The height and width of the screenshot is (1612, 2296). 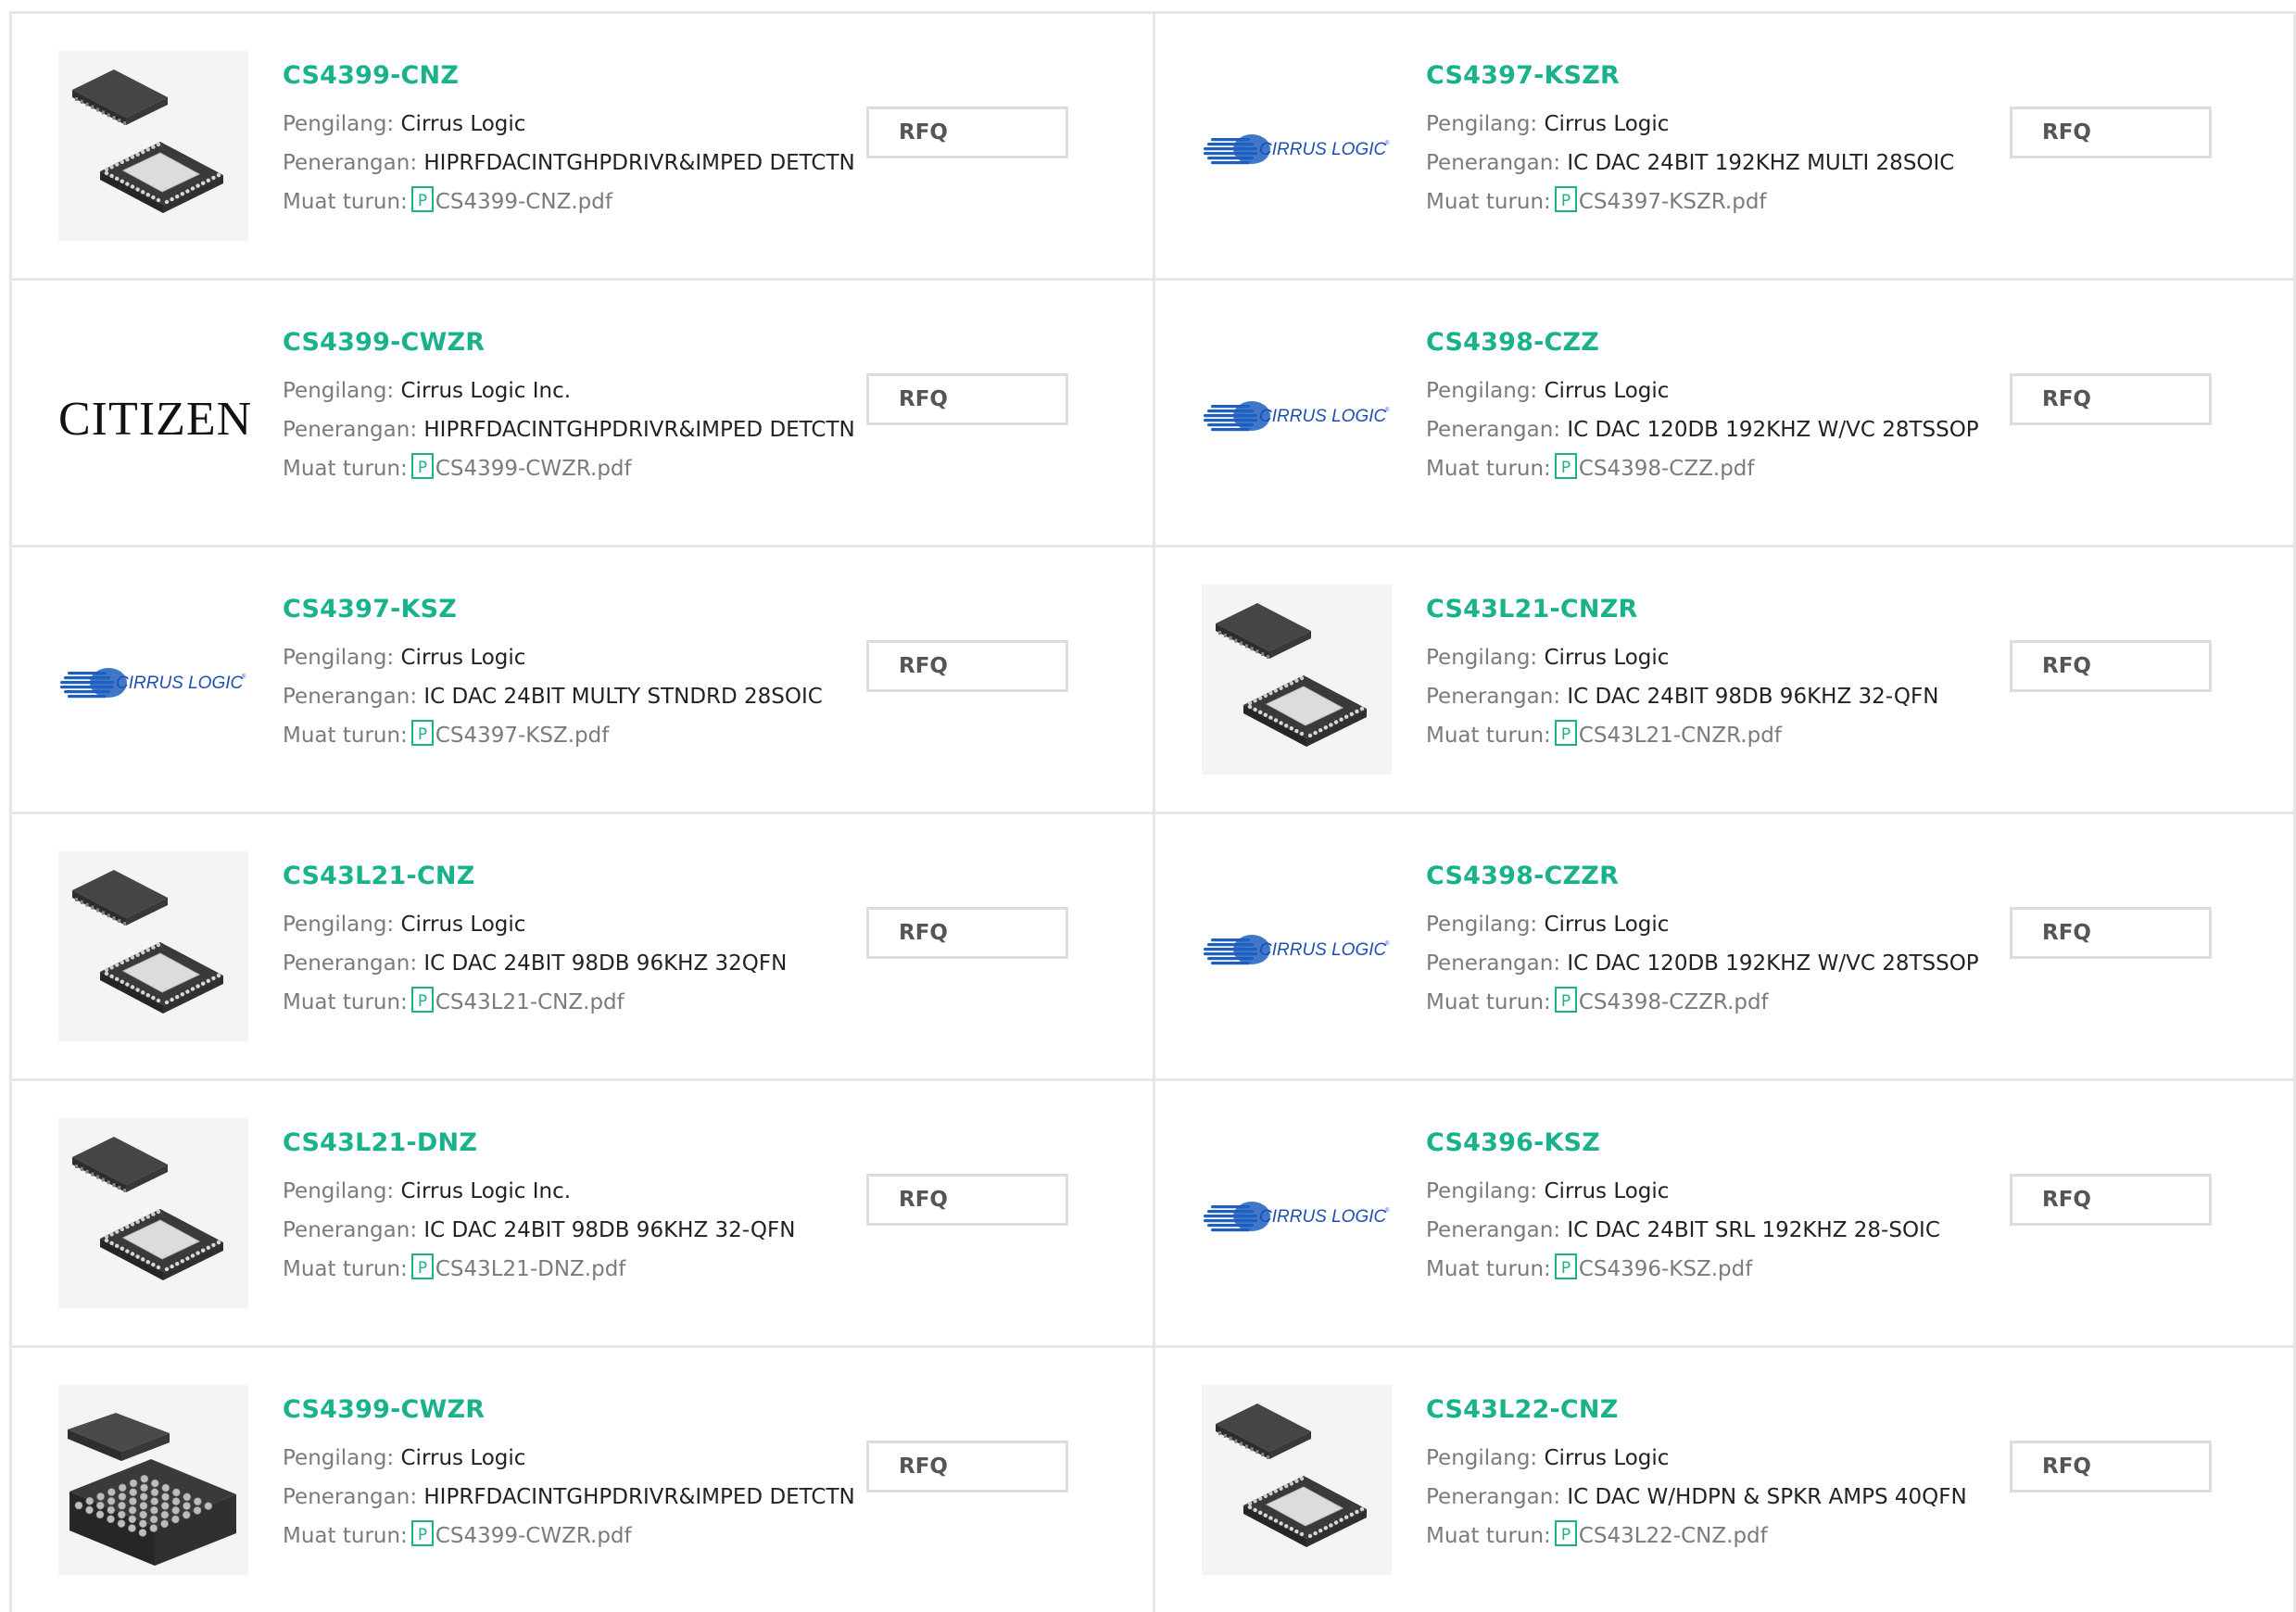 I want to click on citizen-logo: CITIZEN, so click(x=156, y=413).